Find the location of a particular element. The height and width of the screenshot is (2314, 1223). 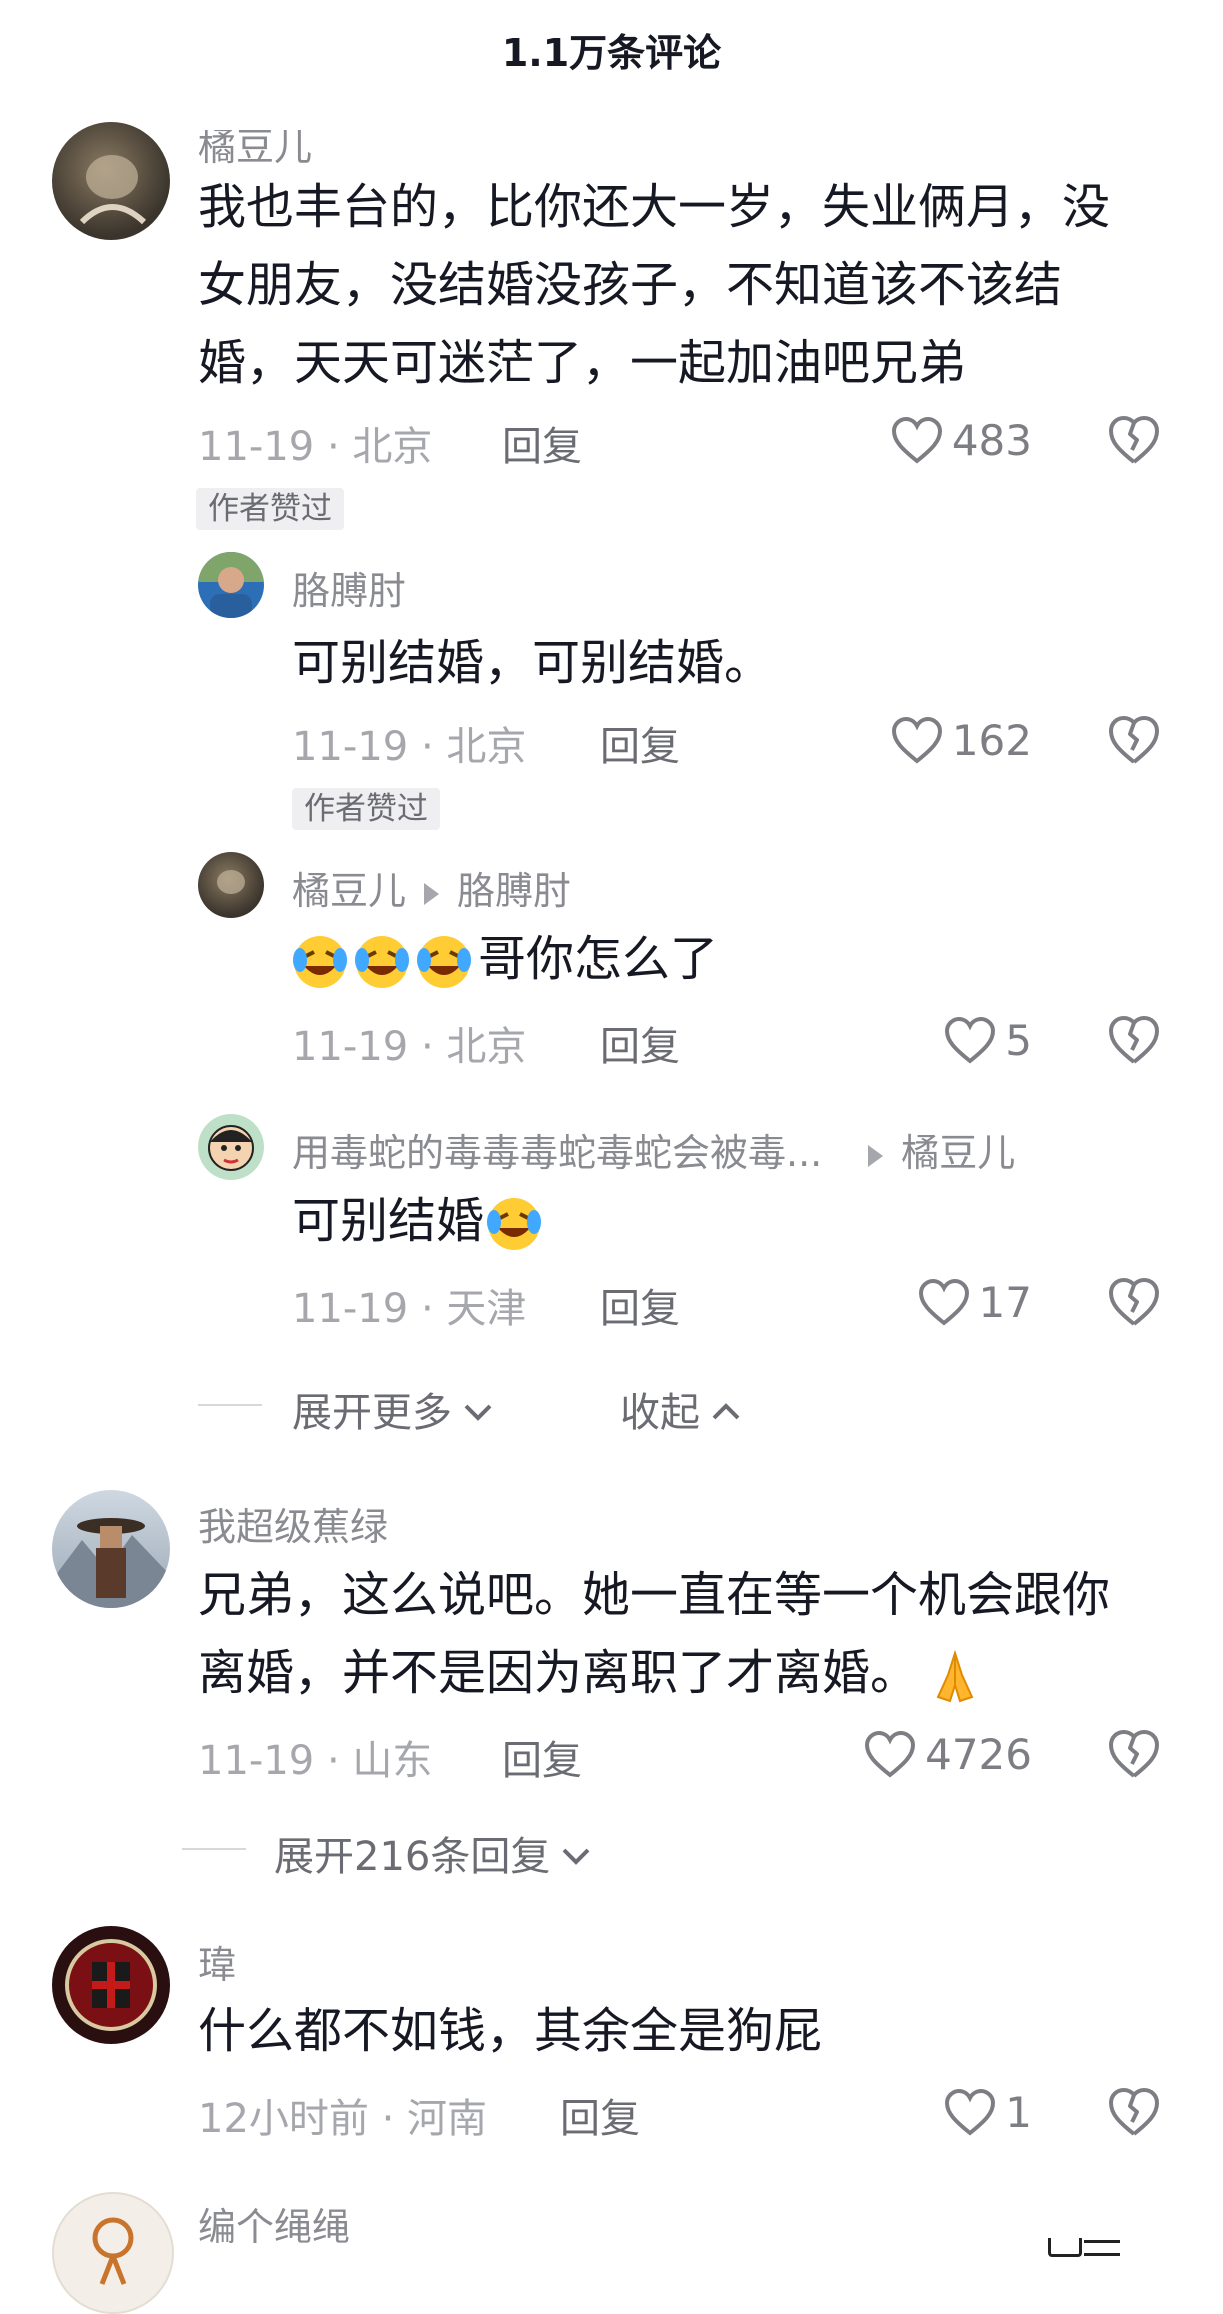

reply-text: 哥你怎么了 is located at coordinates (505, 959).